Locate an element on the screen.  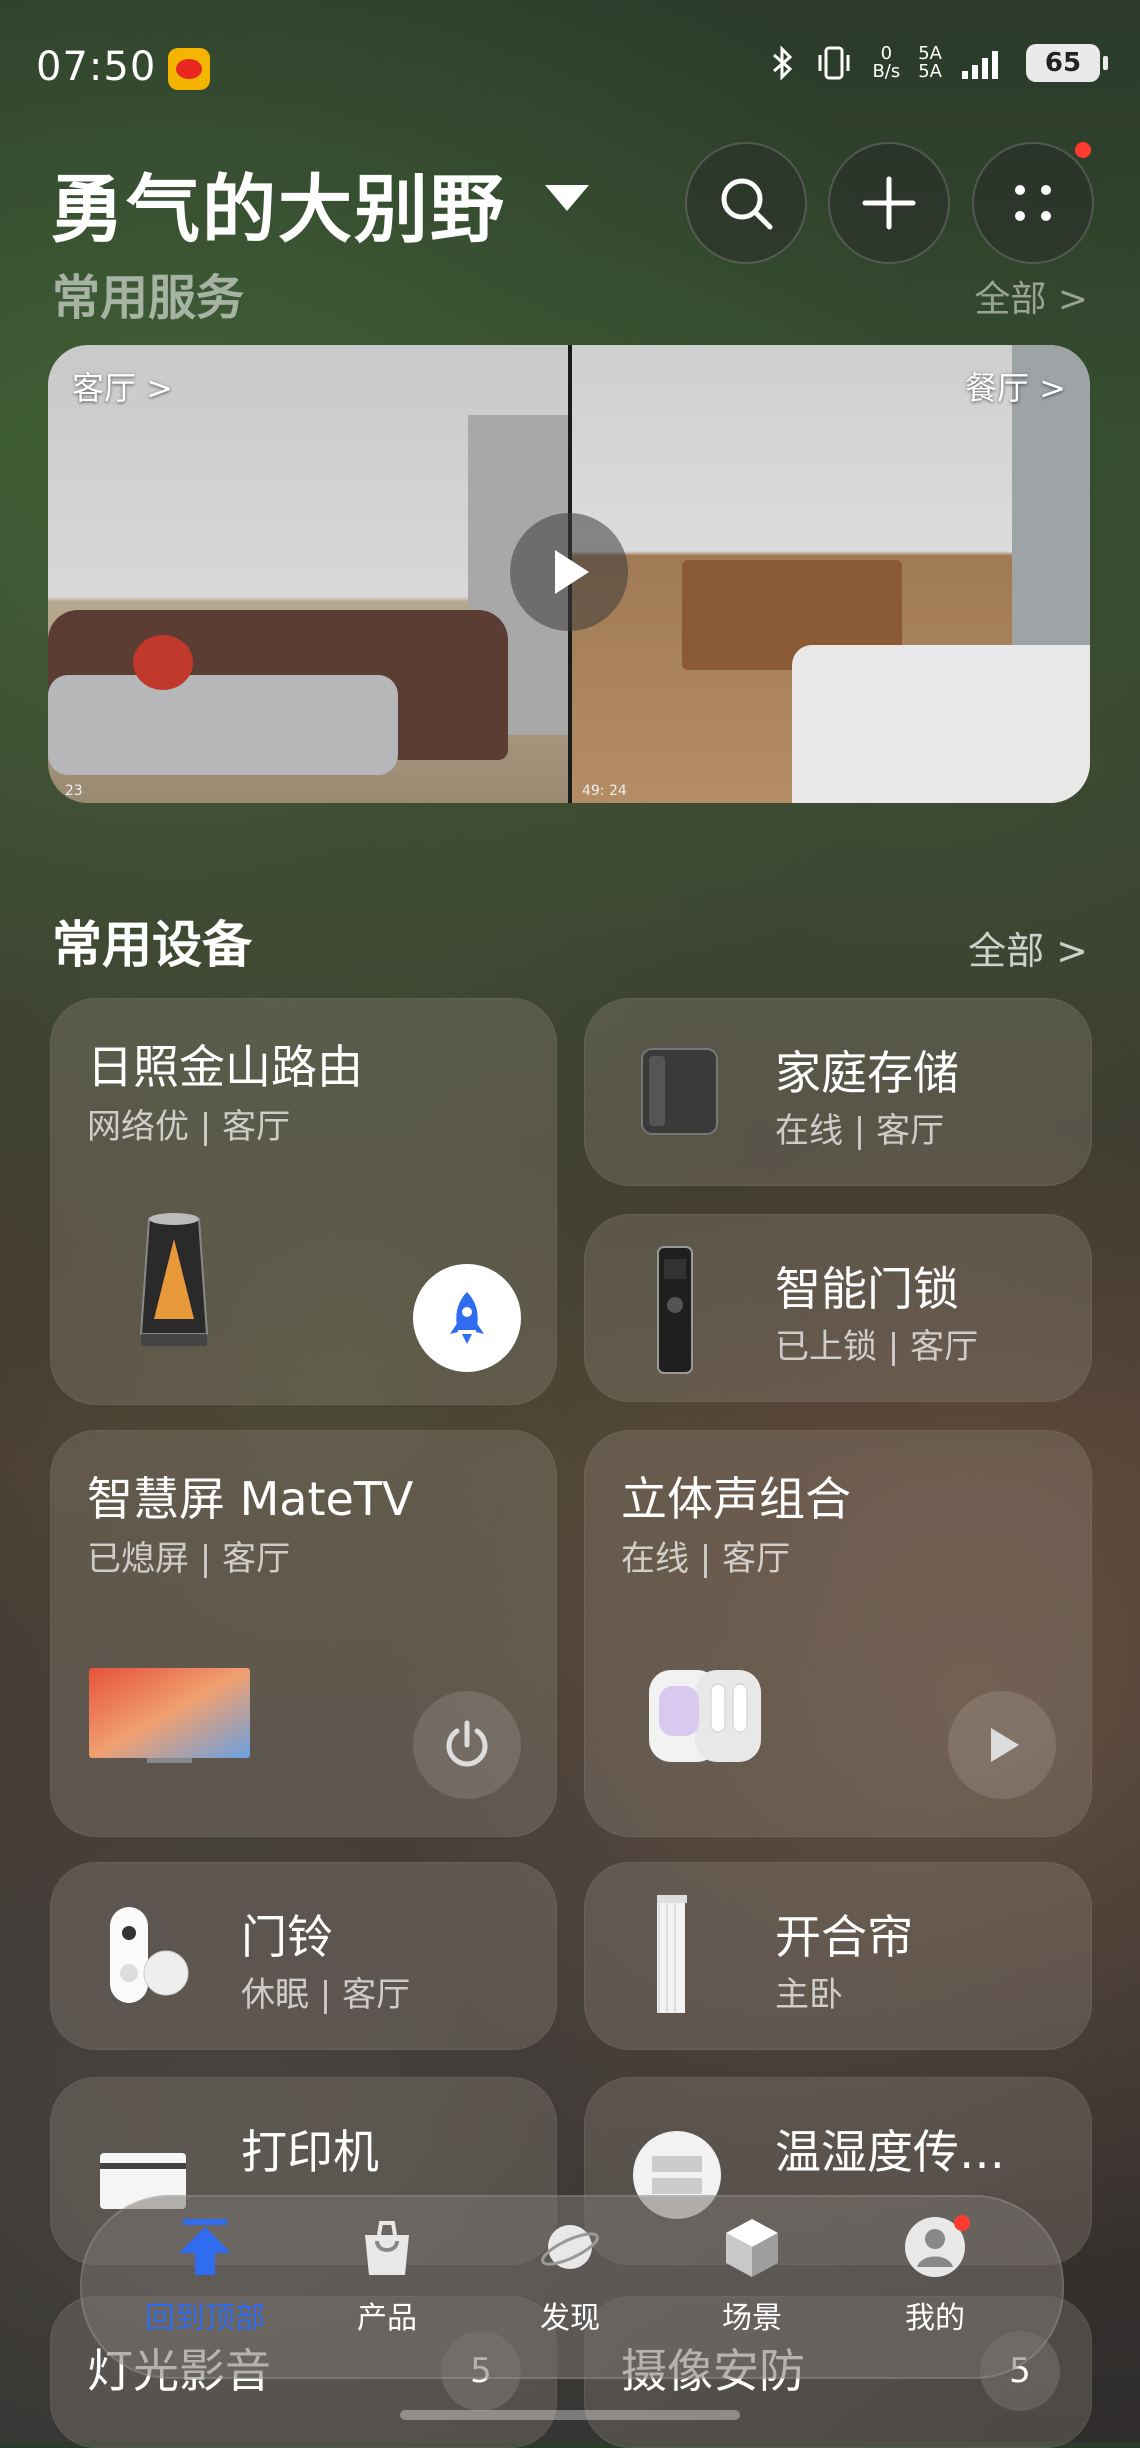
device-card-router: 日照金山路由 网络优 | 客厅 is located at coordinates (303, 1201).